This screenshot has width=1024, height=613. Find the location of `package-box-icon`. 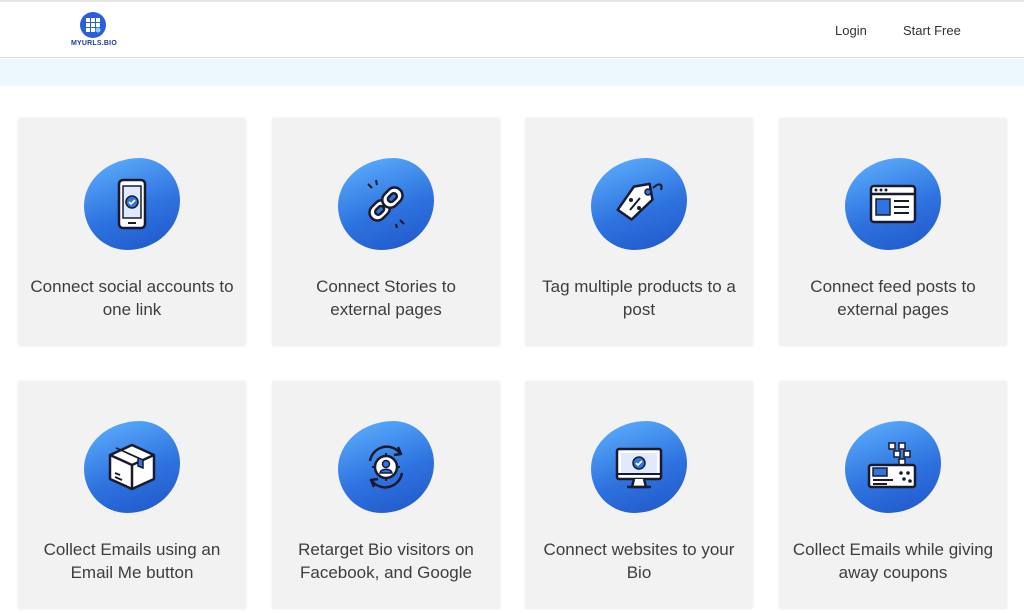

package-box-icon is located at coordinates (132, 467).